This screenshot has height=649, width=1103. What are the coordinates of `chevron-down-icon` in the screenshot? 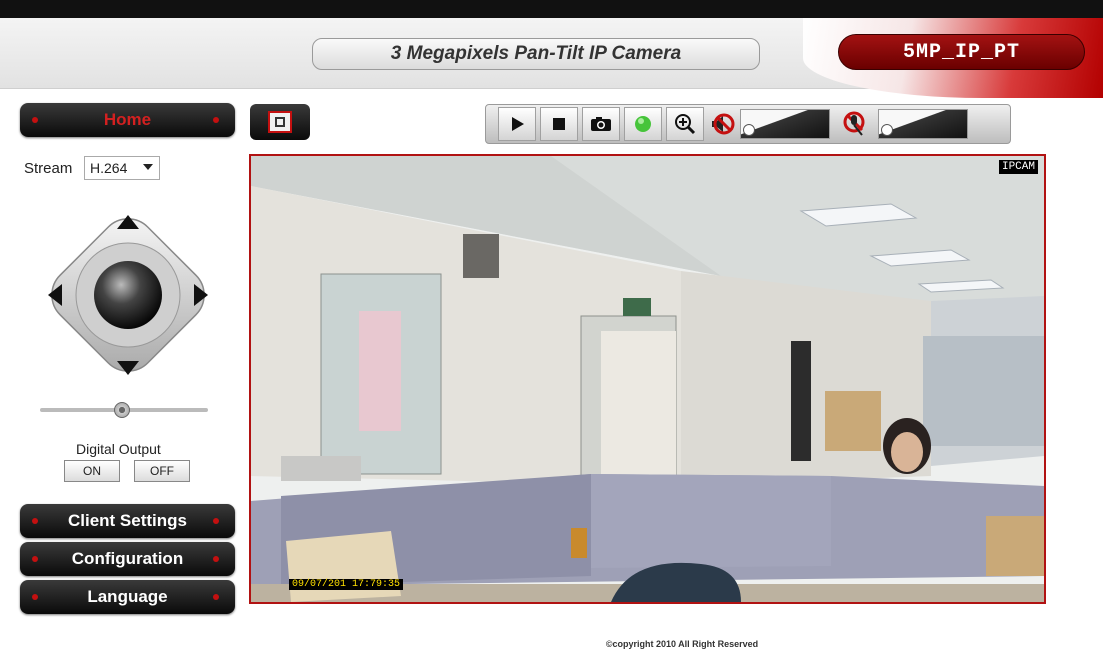 It's located at (148, 167).